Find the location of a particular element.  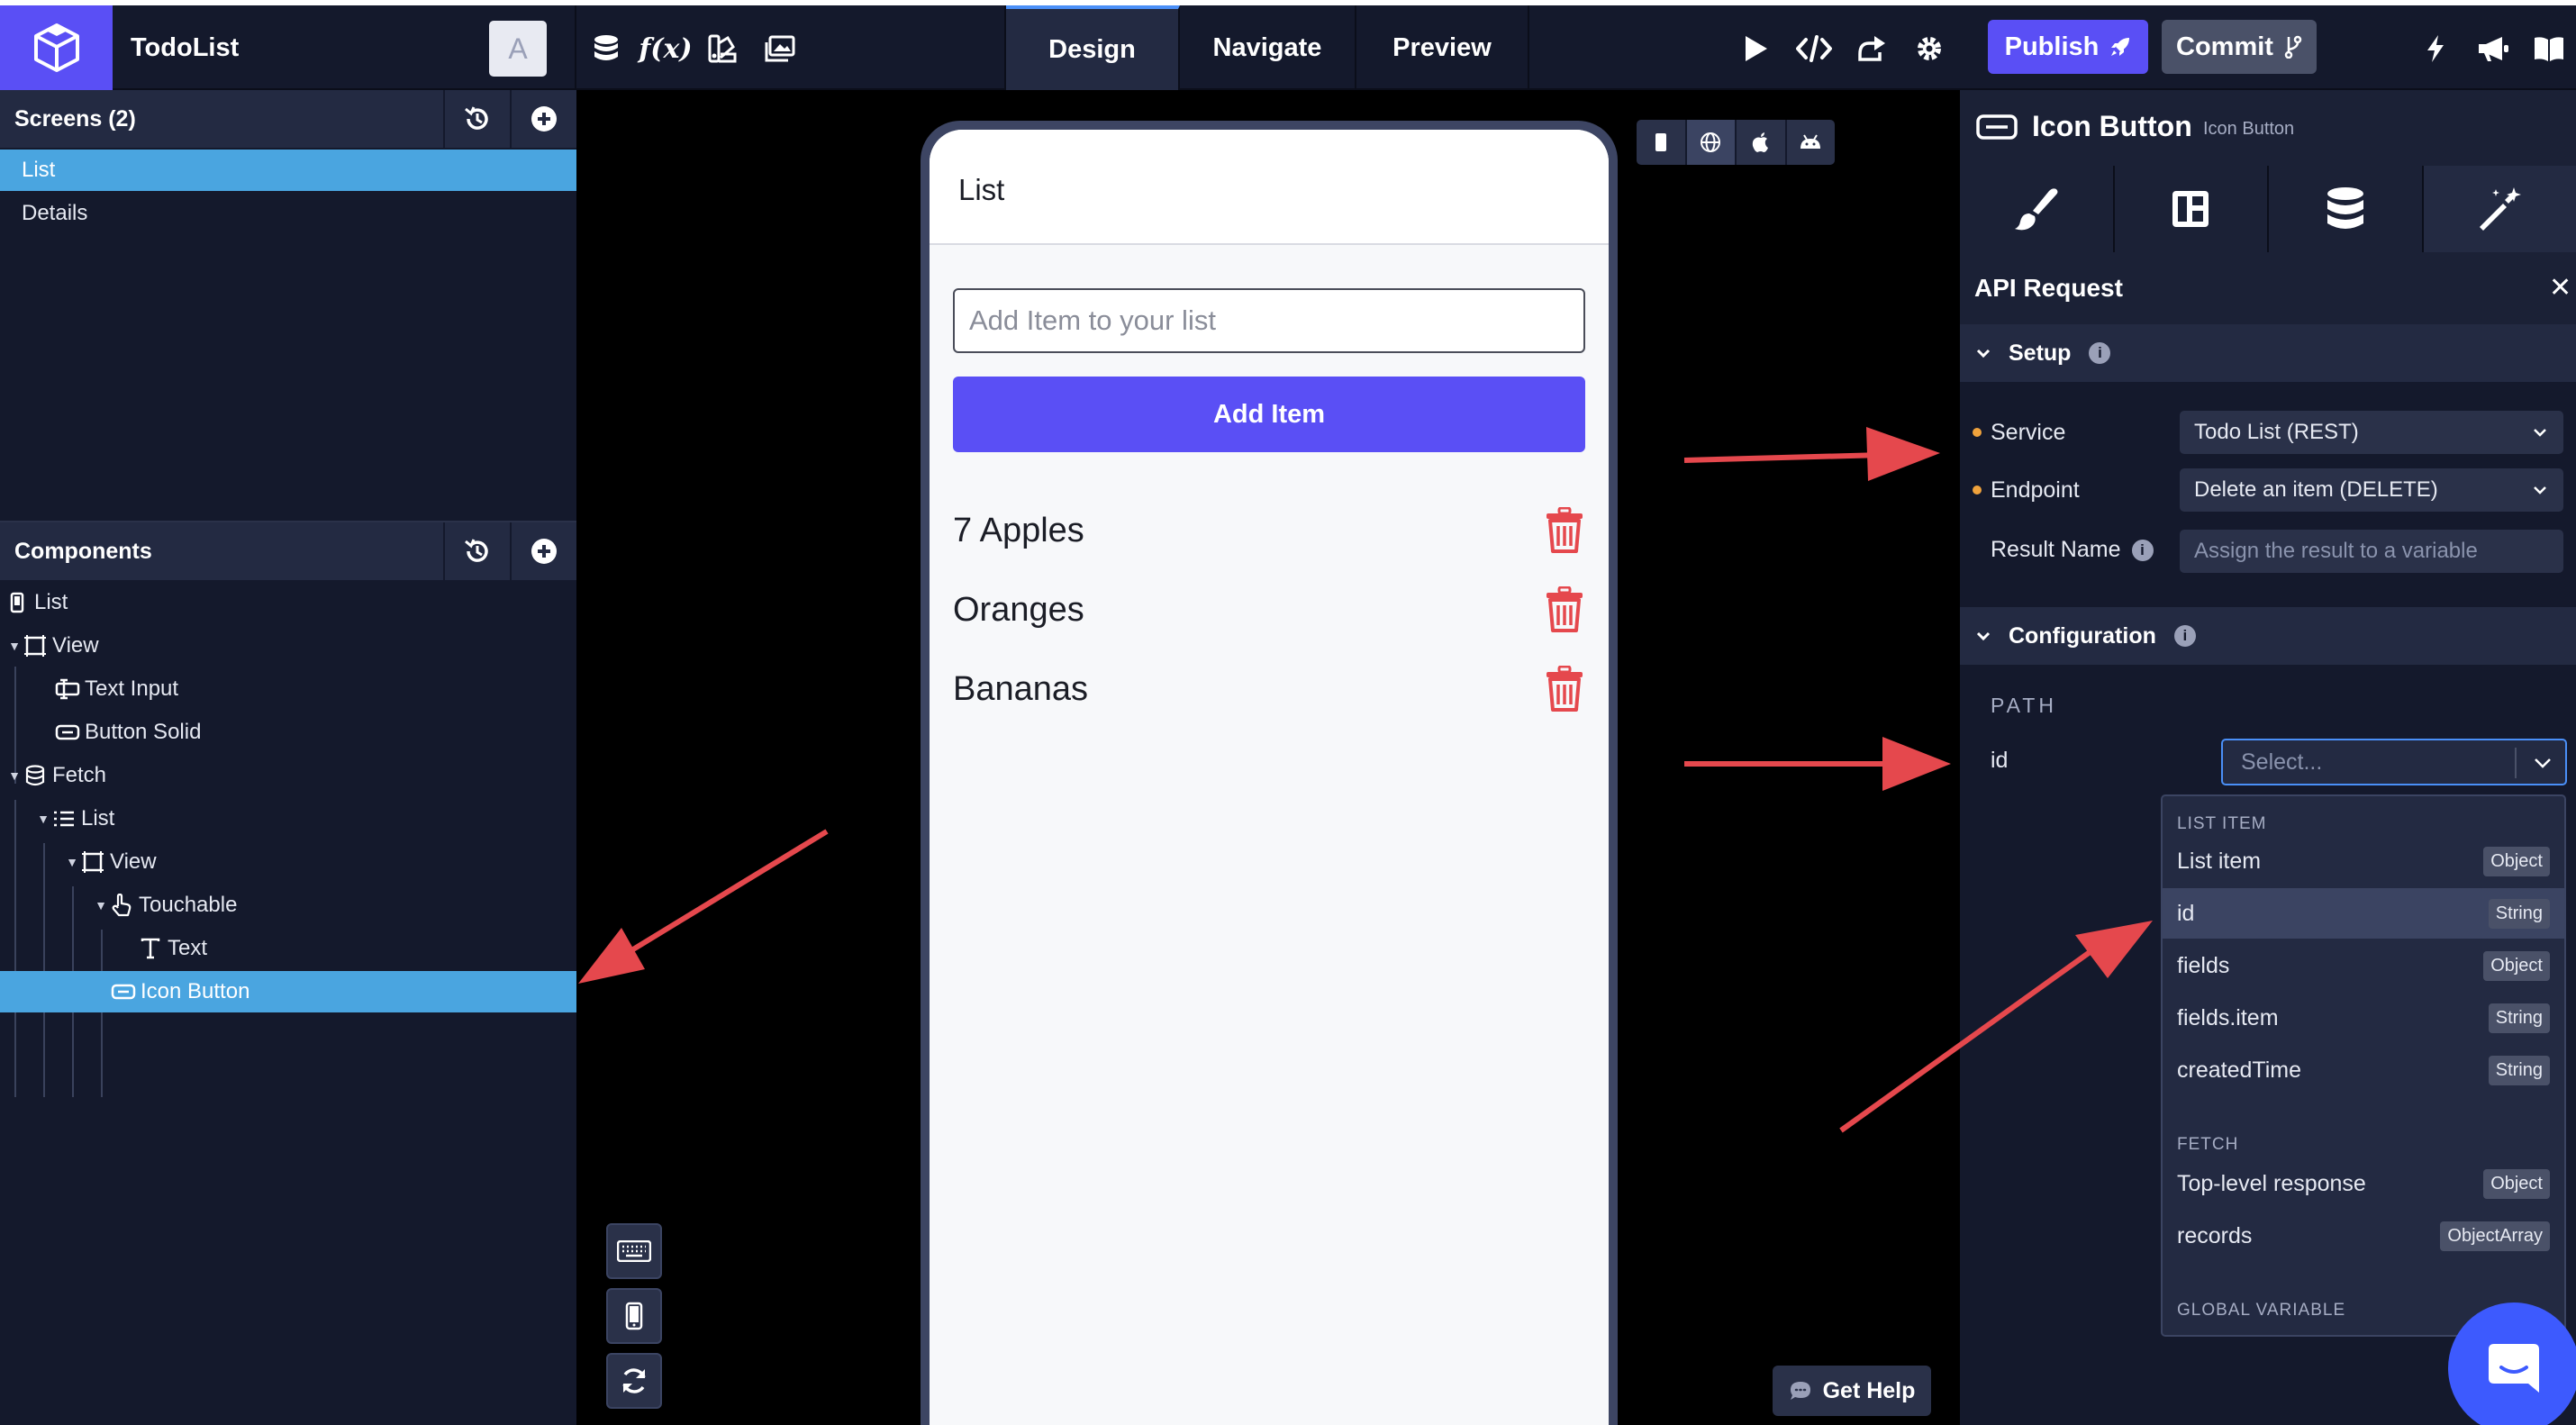

commit-button: Commit is located at coordinates (2239, 47).